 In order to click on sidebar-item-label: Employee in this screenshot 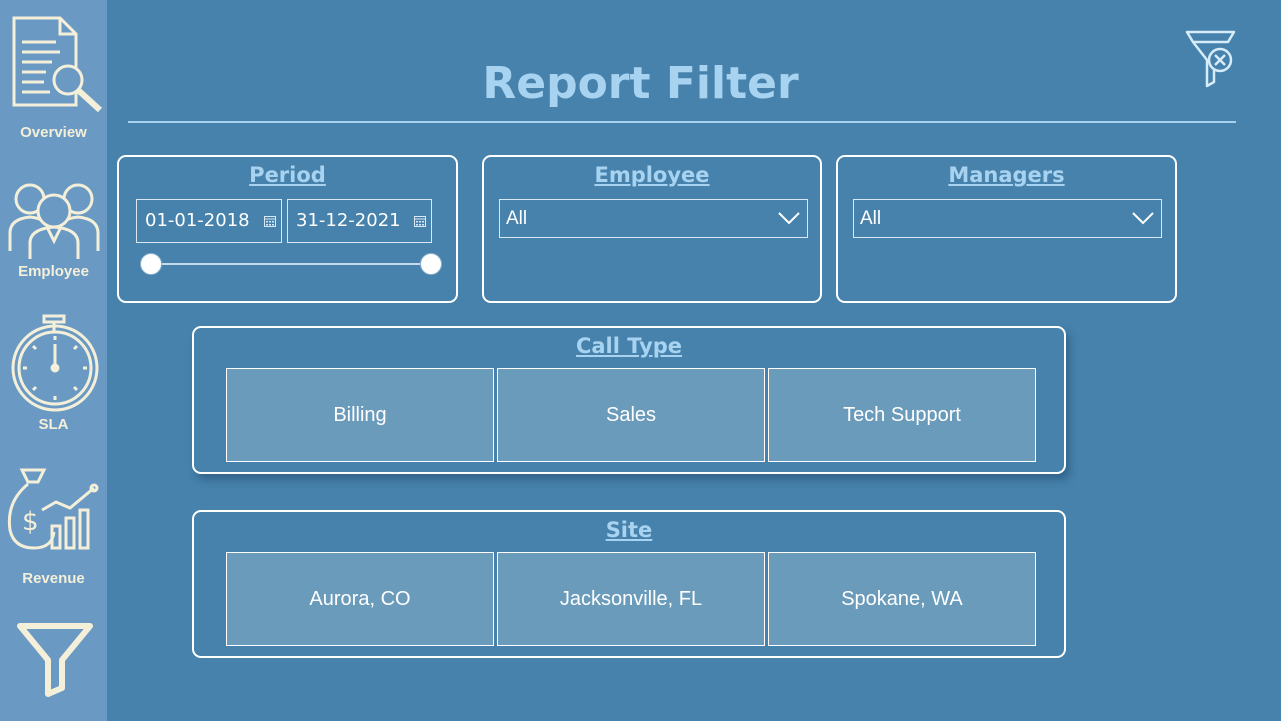, I will do `click(53, 271)`.